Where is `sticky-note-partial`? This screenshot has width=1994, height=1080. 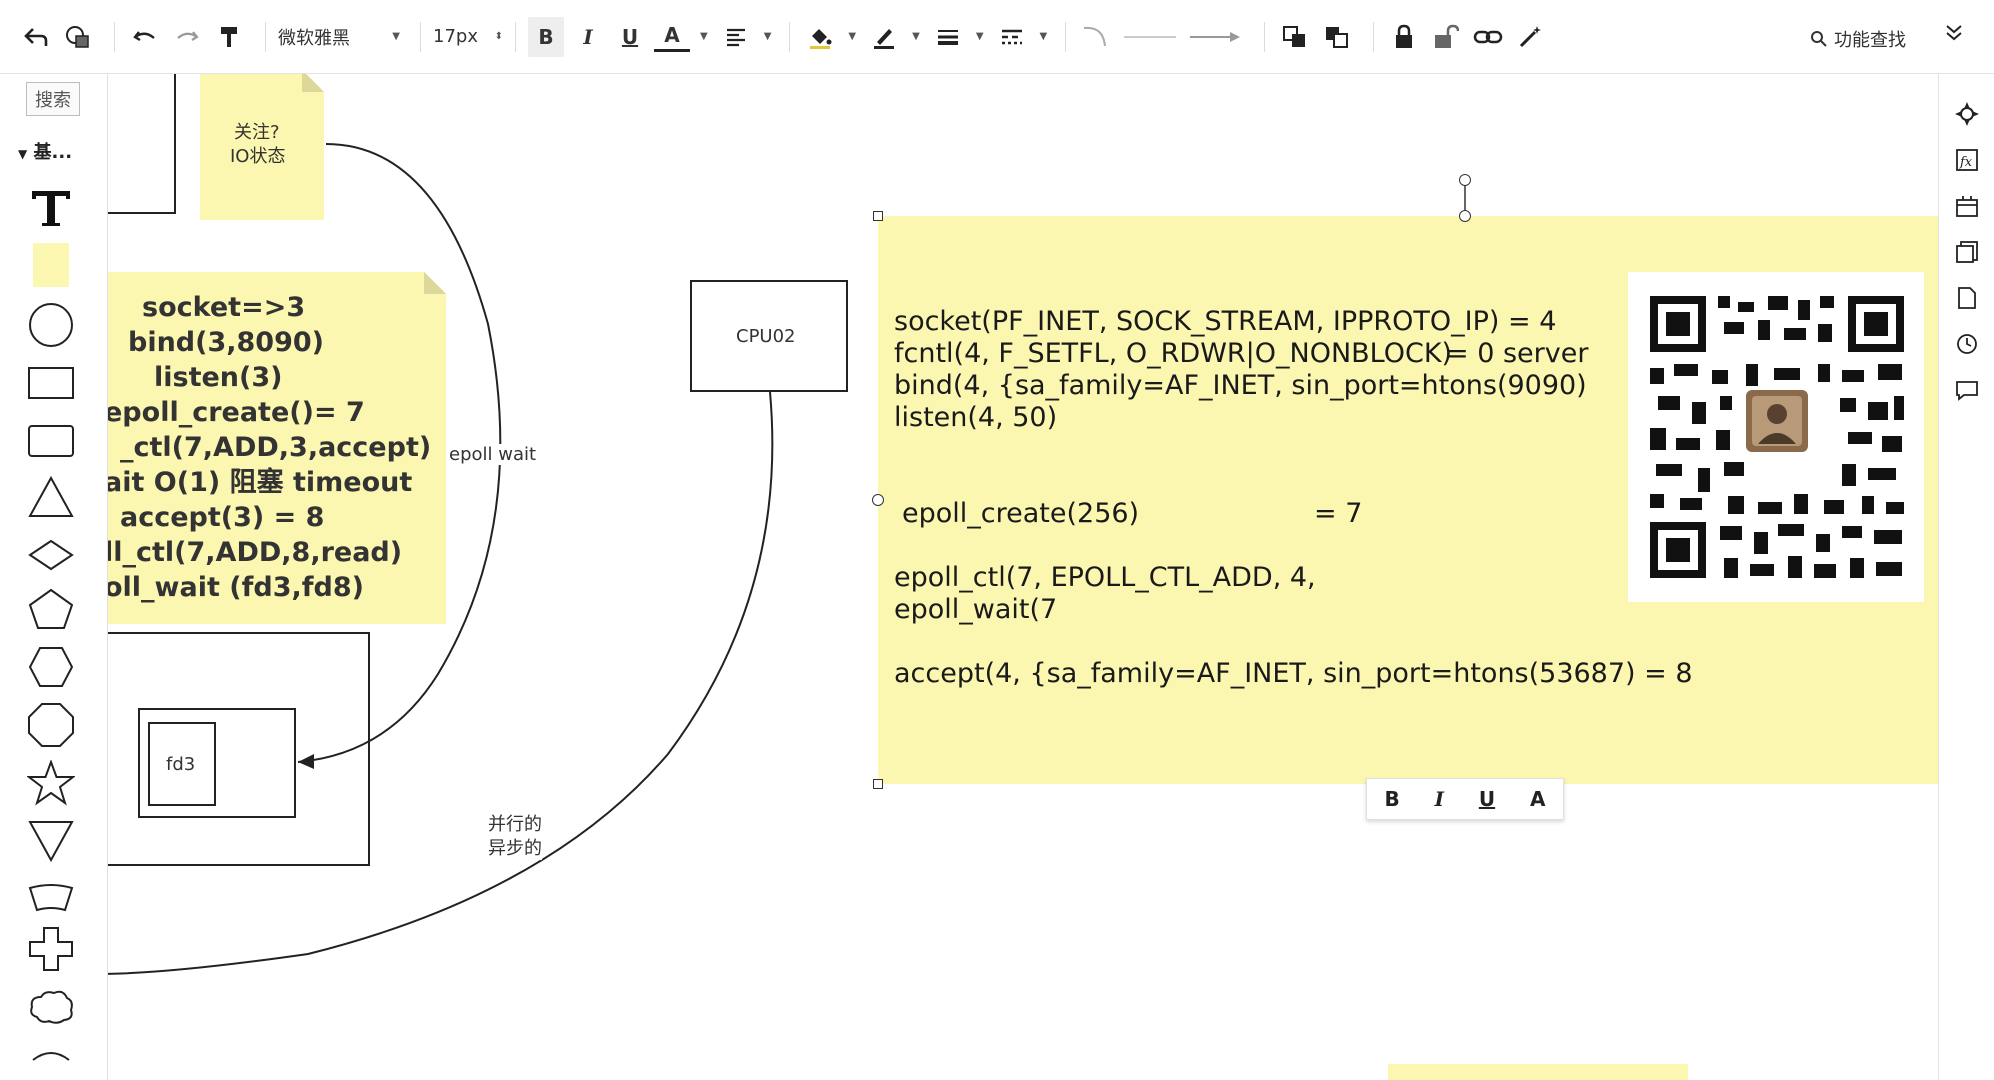 sticky-note-partial is located at coordinates (1538, 1072).